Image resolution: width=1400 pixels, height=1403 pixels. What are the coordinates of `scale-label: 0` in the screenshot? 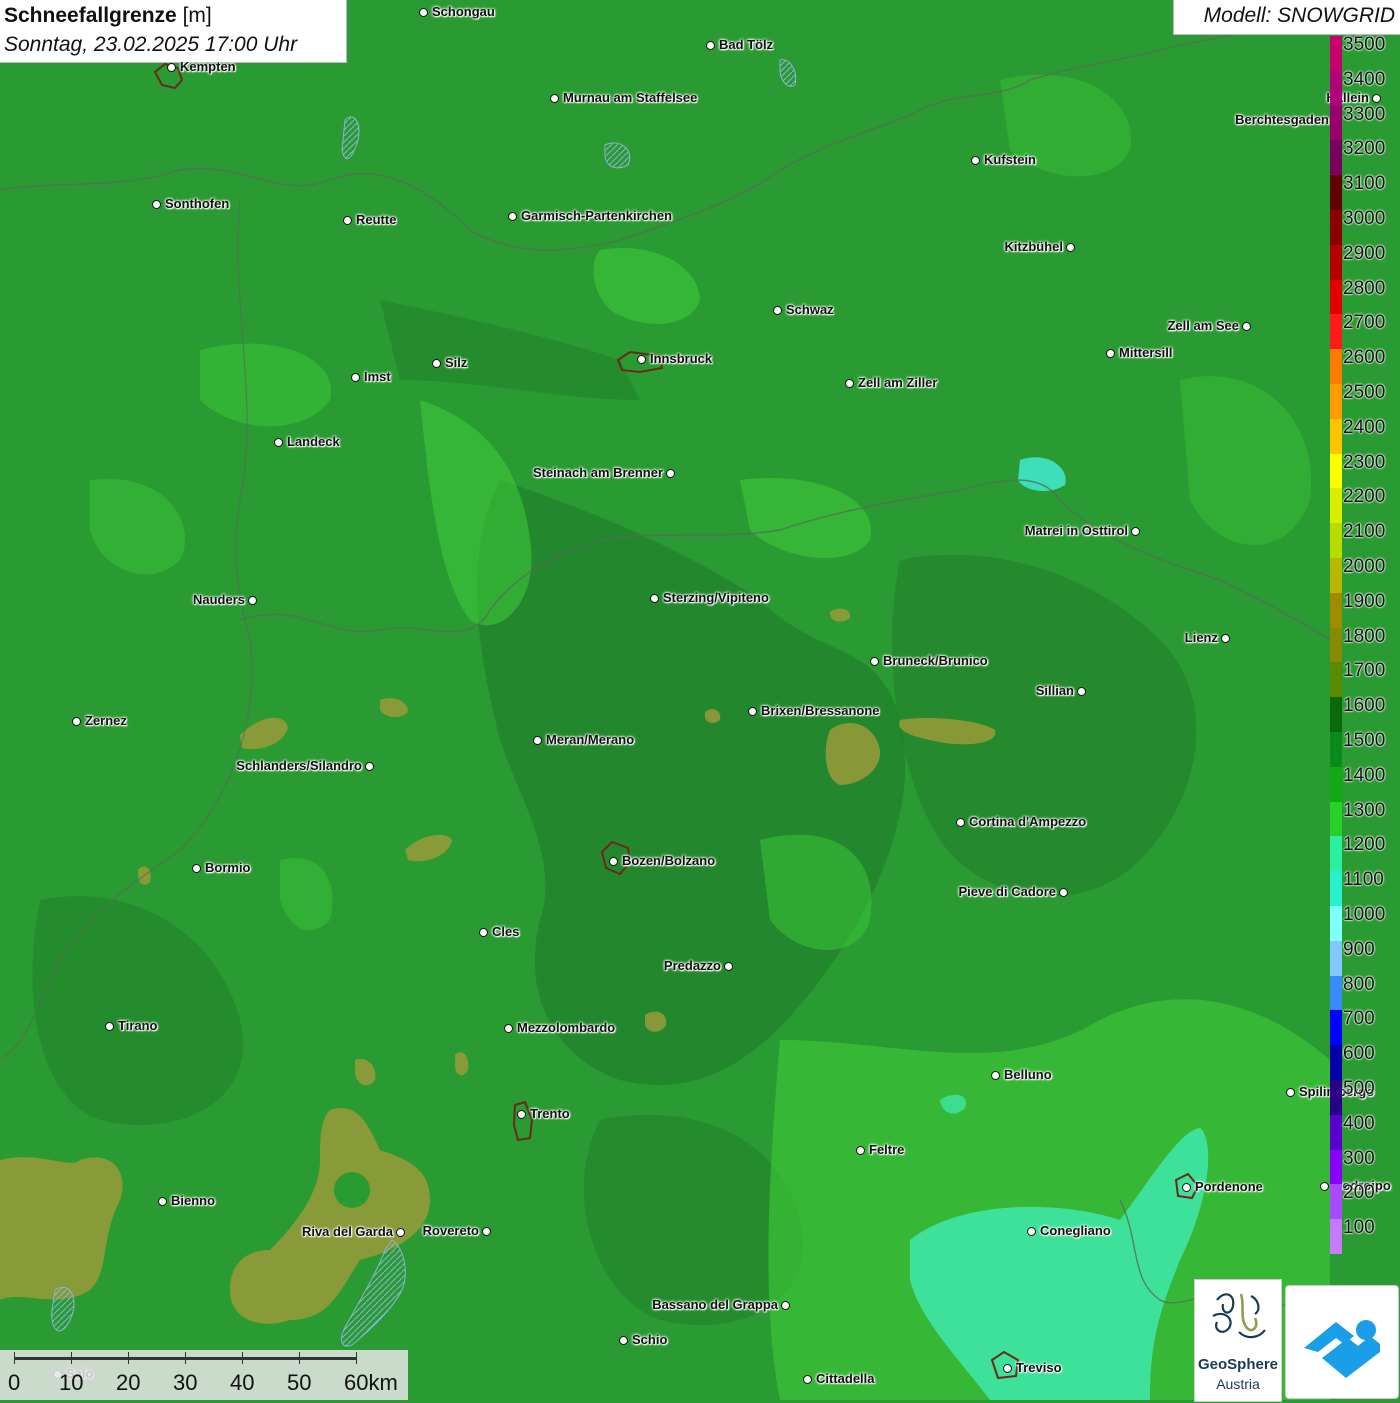 It's located at (14, 1382).